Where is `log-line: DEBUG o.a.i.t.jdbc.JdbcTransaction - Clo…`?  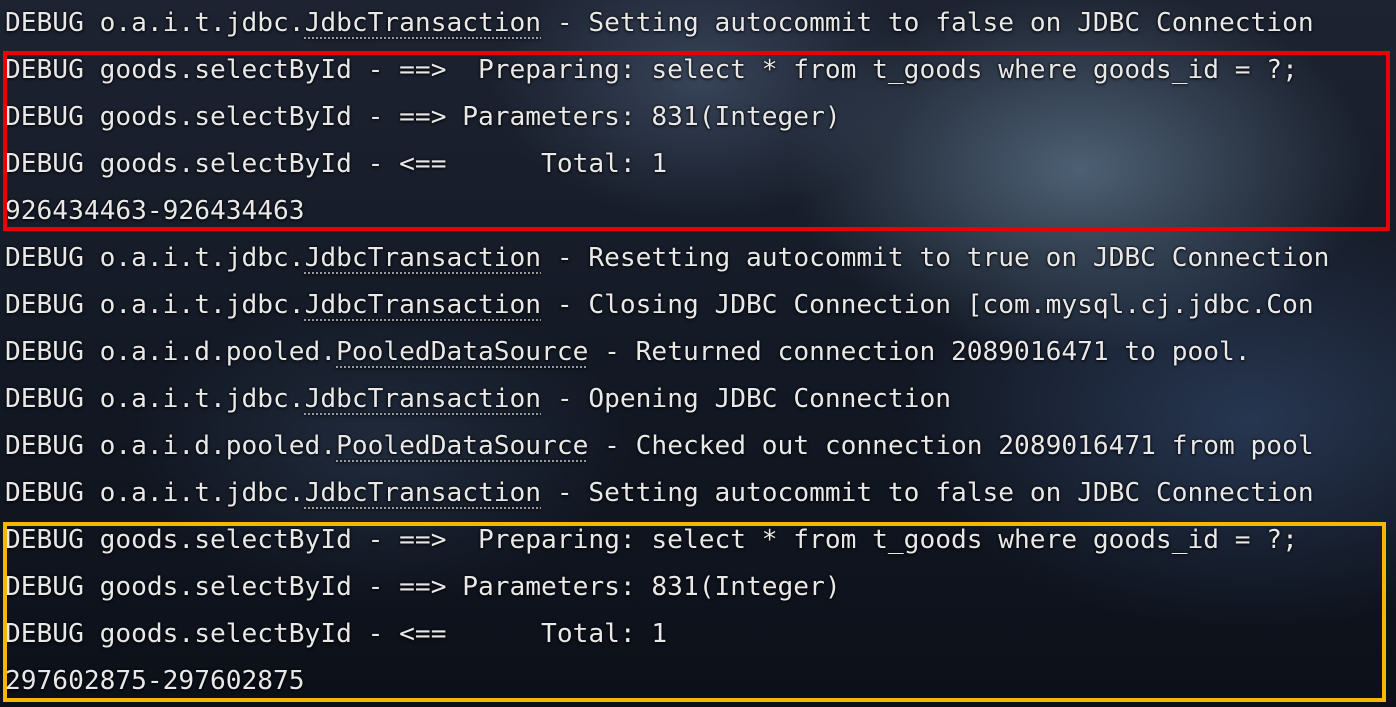
log-line: DEBUG o.a.i.t.jdbc.JdbcTransaction - Clo… is located at coordinates (659, 305).